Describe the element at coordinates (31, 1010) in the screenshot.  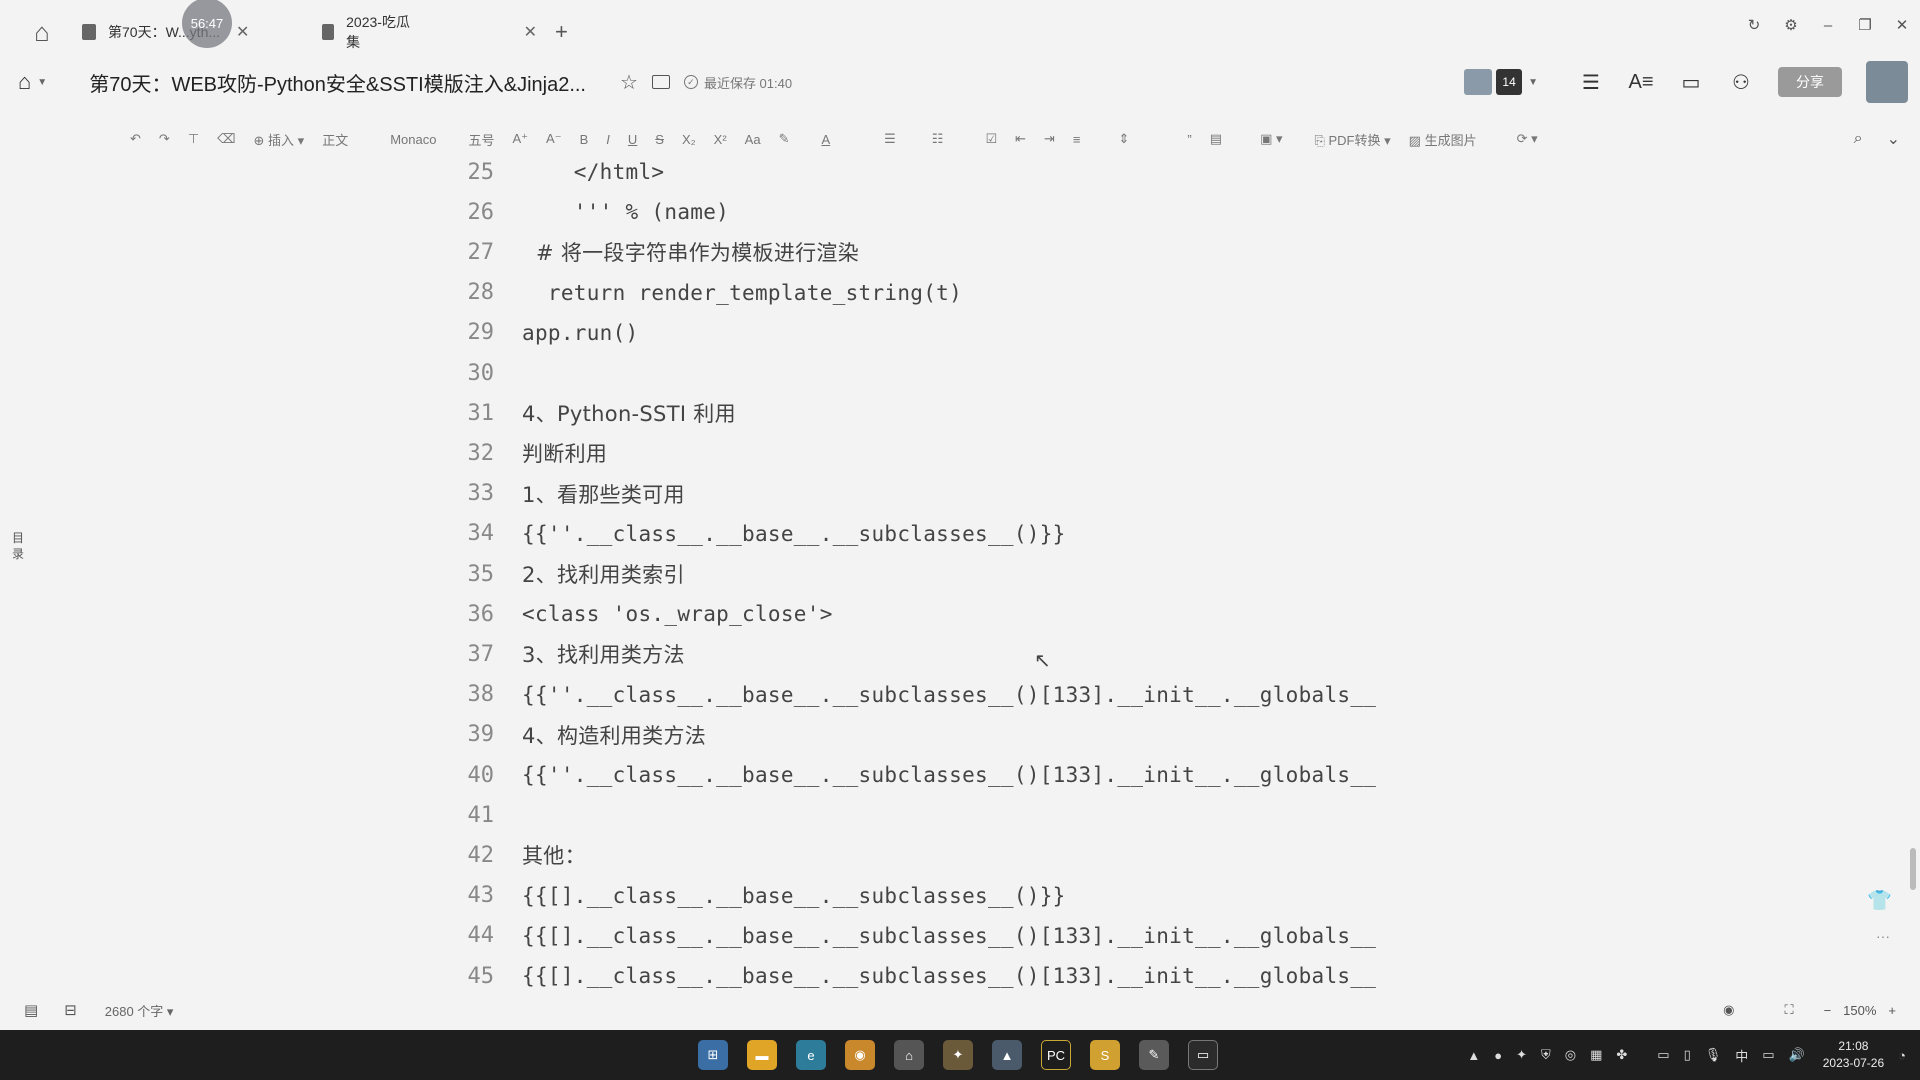
I see `outline-icon: ▤` at that location.